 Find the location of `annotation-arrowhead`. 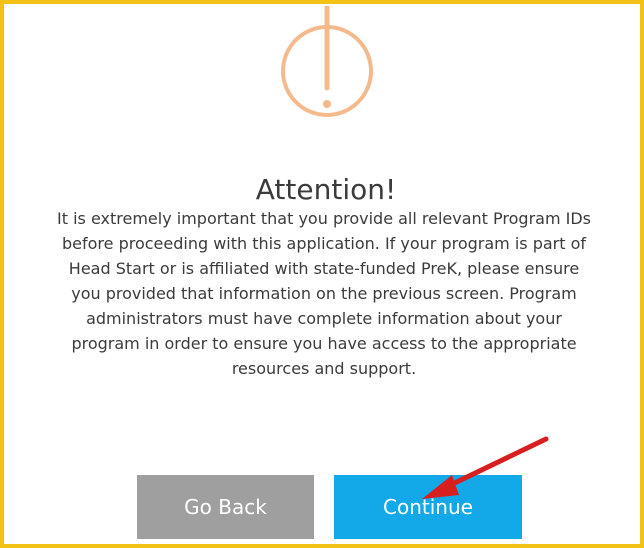

annotation-arrowhead is located at coordinates (440, 487).